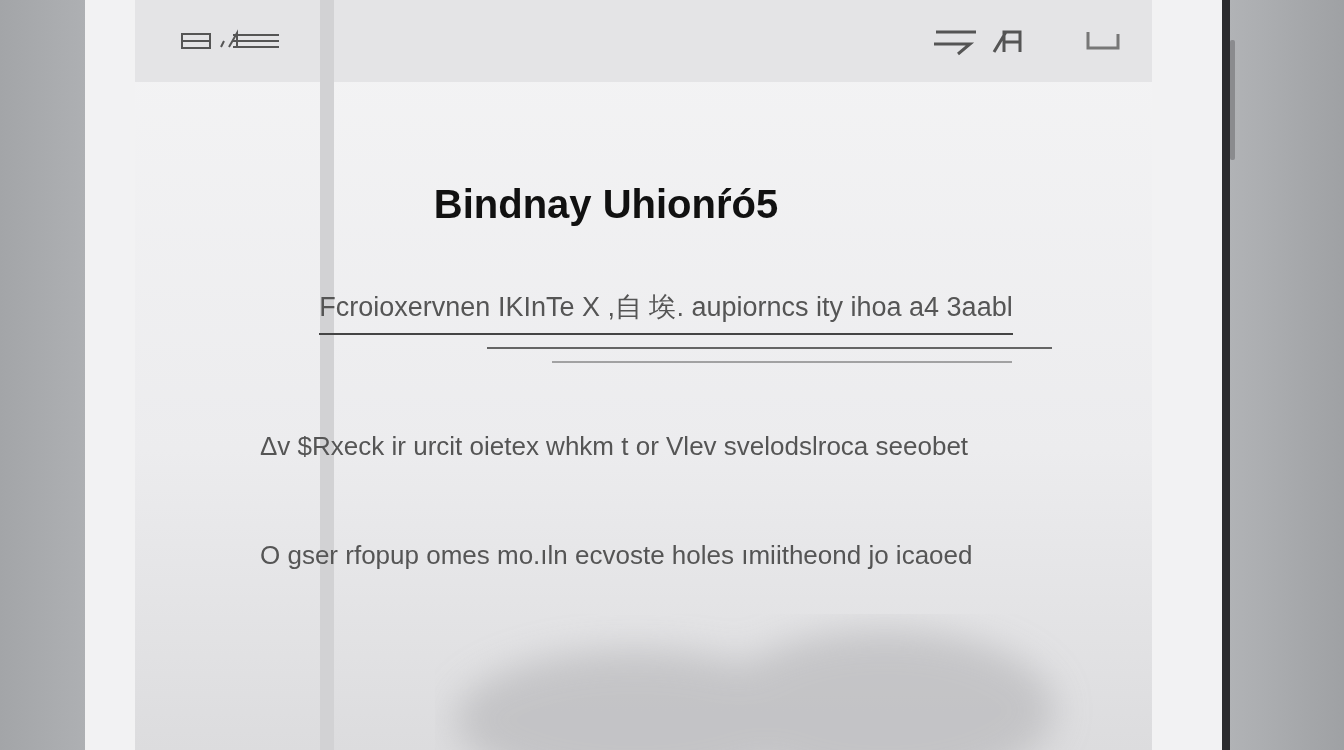 The width and height of the screenshot is (1344, 750). Describe the element at coordinates (616, 555) in the screenshot. I see `body-text: O gser rfopup omes mo.ıln ecvoste holes ımiitheond jo icaoed` at that location.